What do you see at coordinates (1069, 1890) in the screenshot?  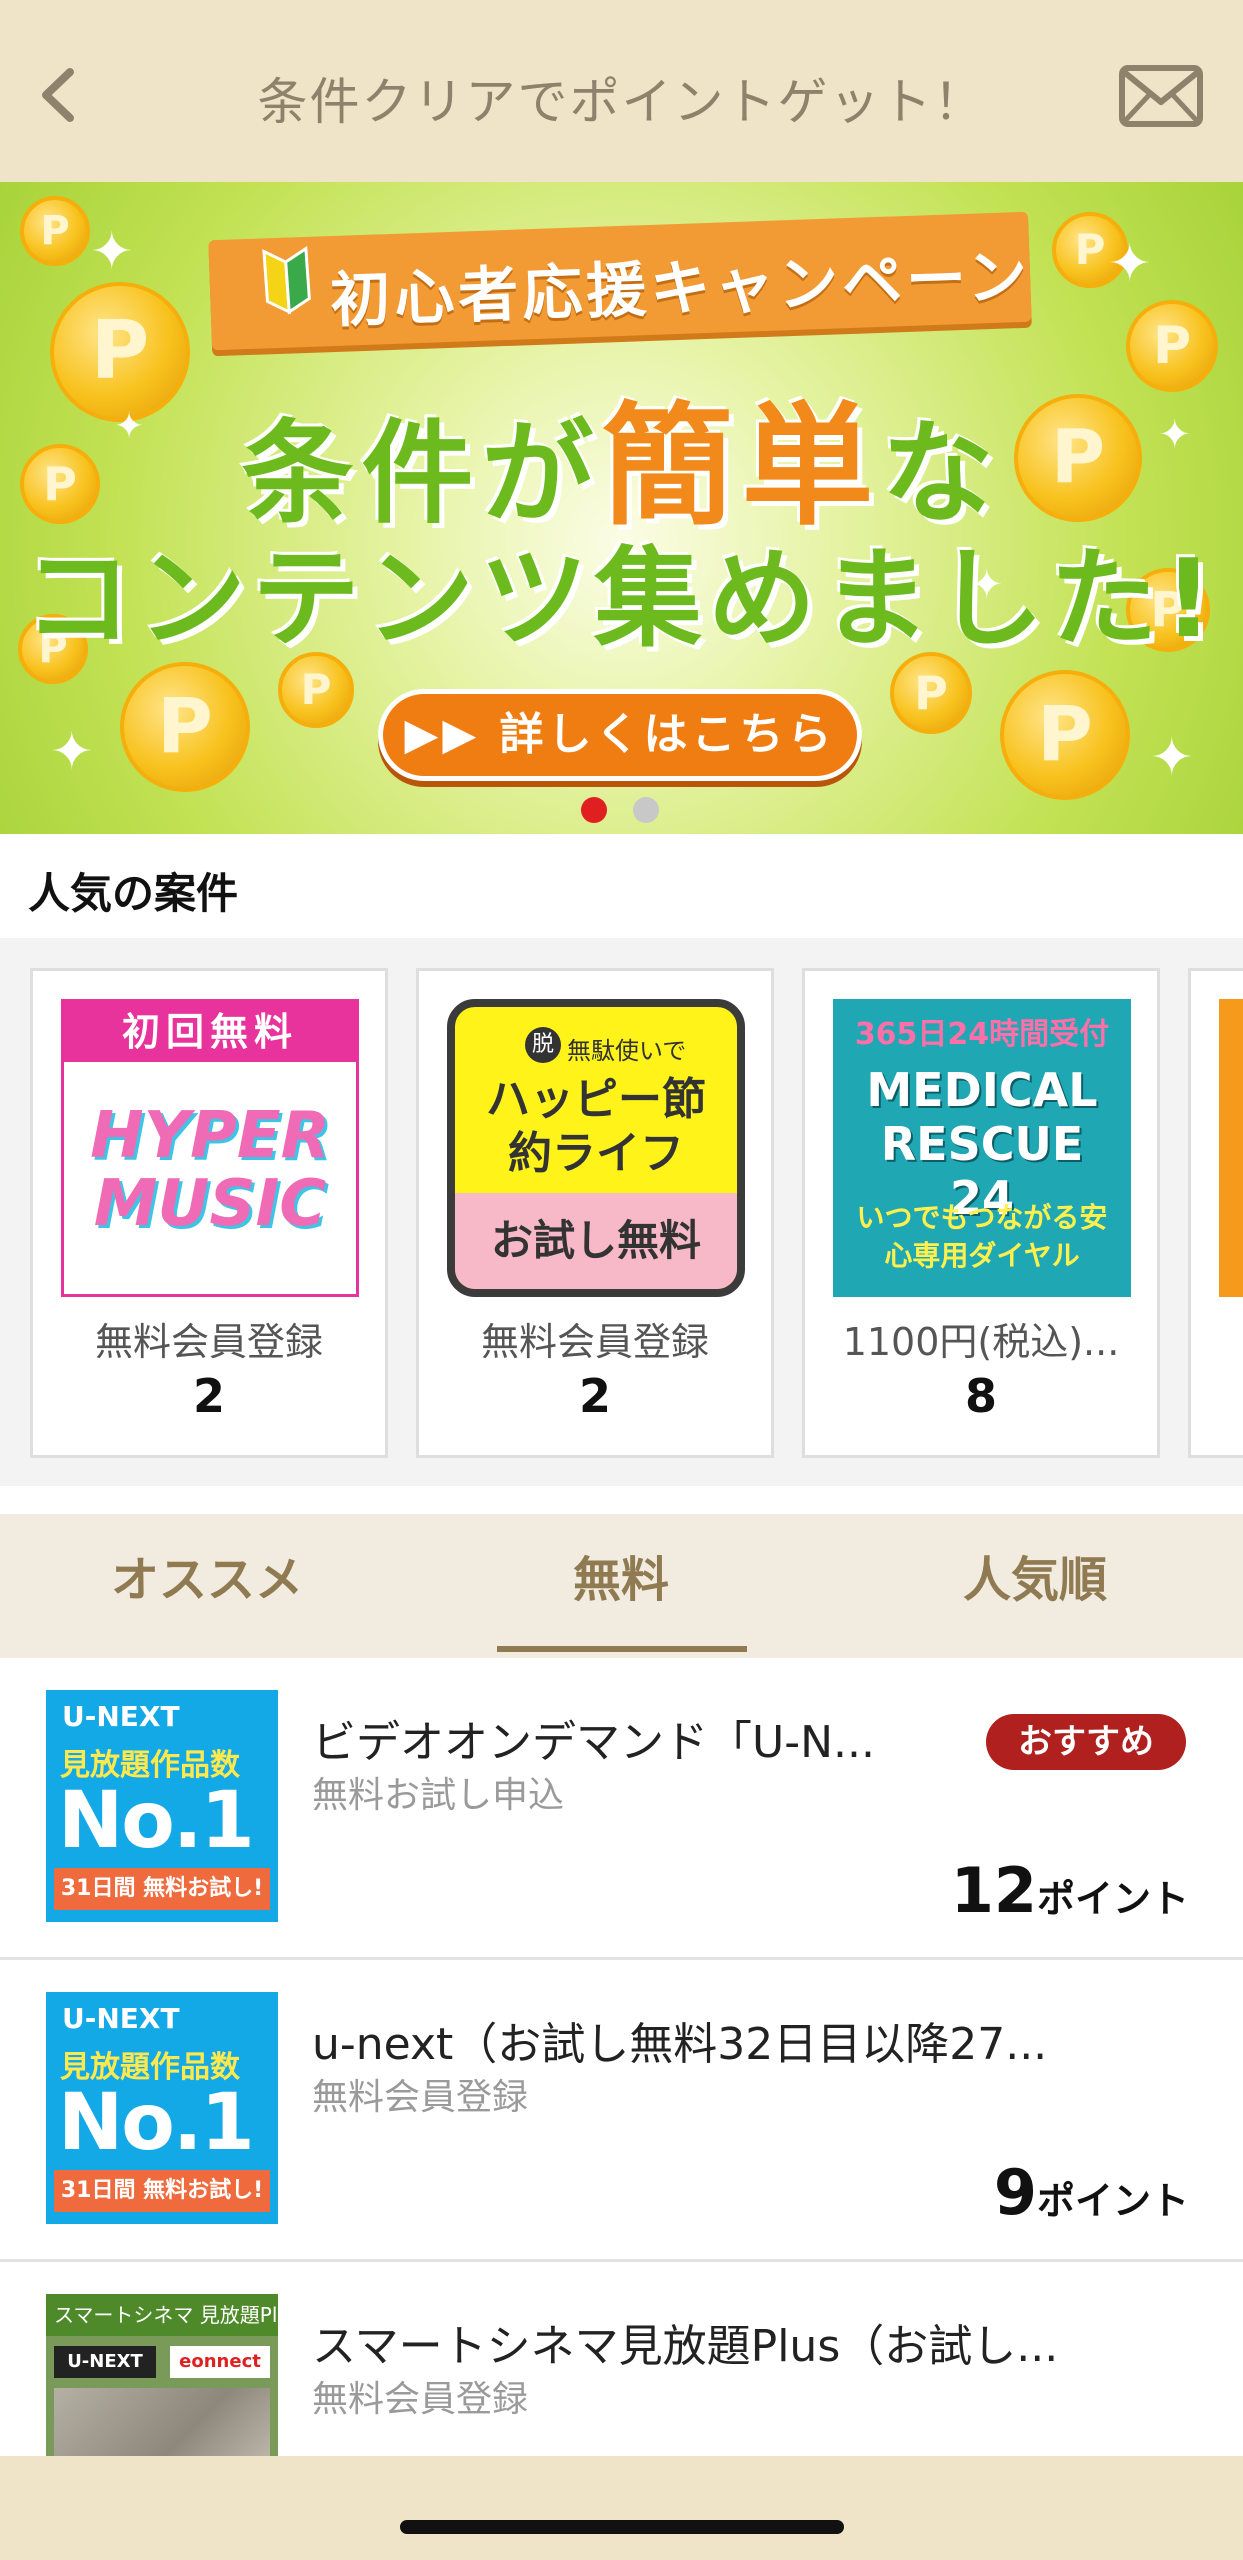 I see `item-points: 12ポイント` at bounding box center [1069, 1890].